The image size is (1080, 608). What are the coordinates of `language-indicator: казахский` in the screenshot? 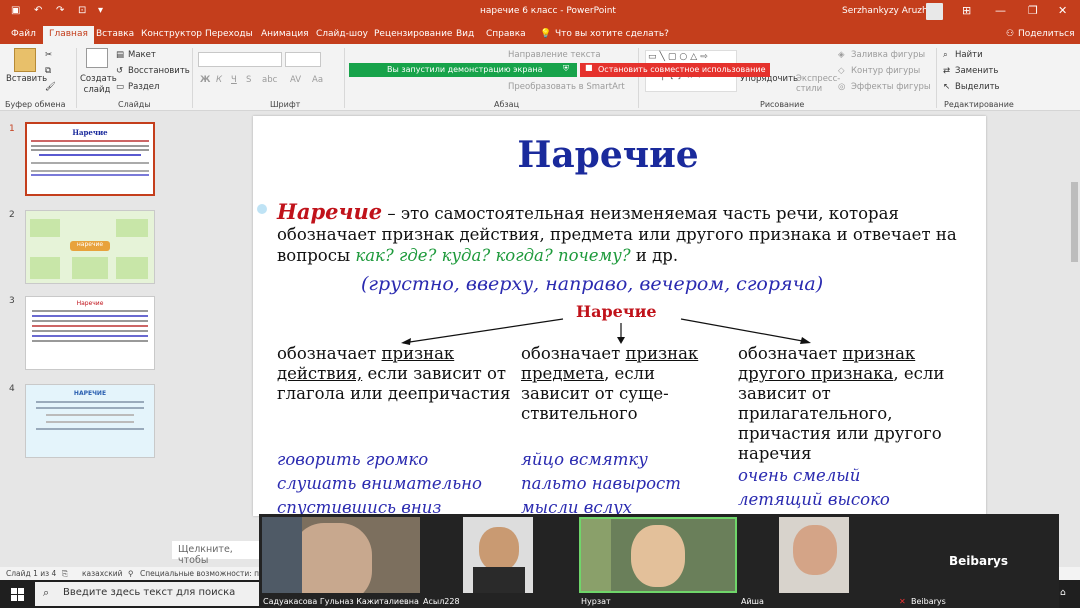 It's located at (102, 573).